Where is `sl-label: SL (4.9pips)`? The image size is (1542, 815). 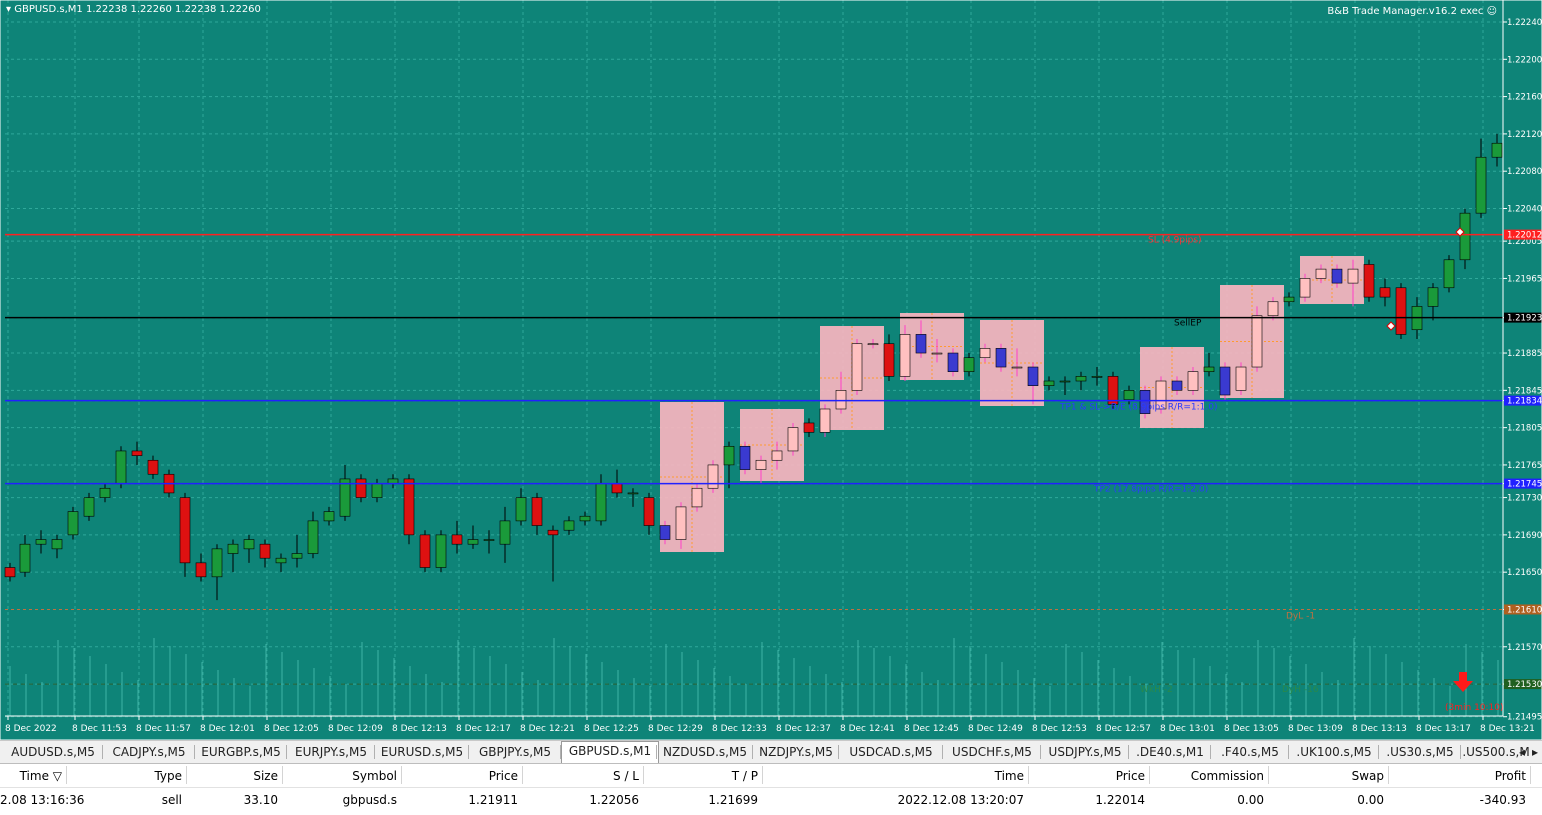 sl-label: SL (4.9pips) is located at coordinates (1175, 241).